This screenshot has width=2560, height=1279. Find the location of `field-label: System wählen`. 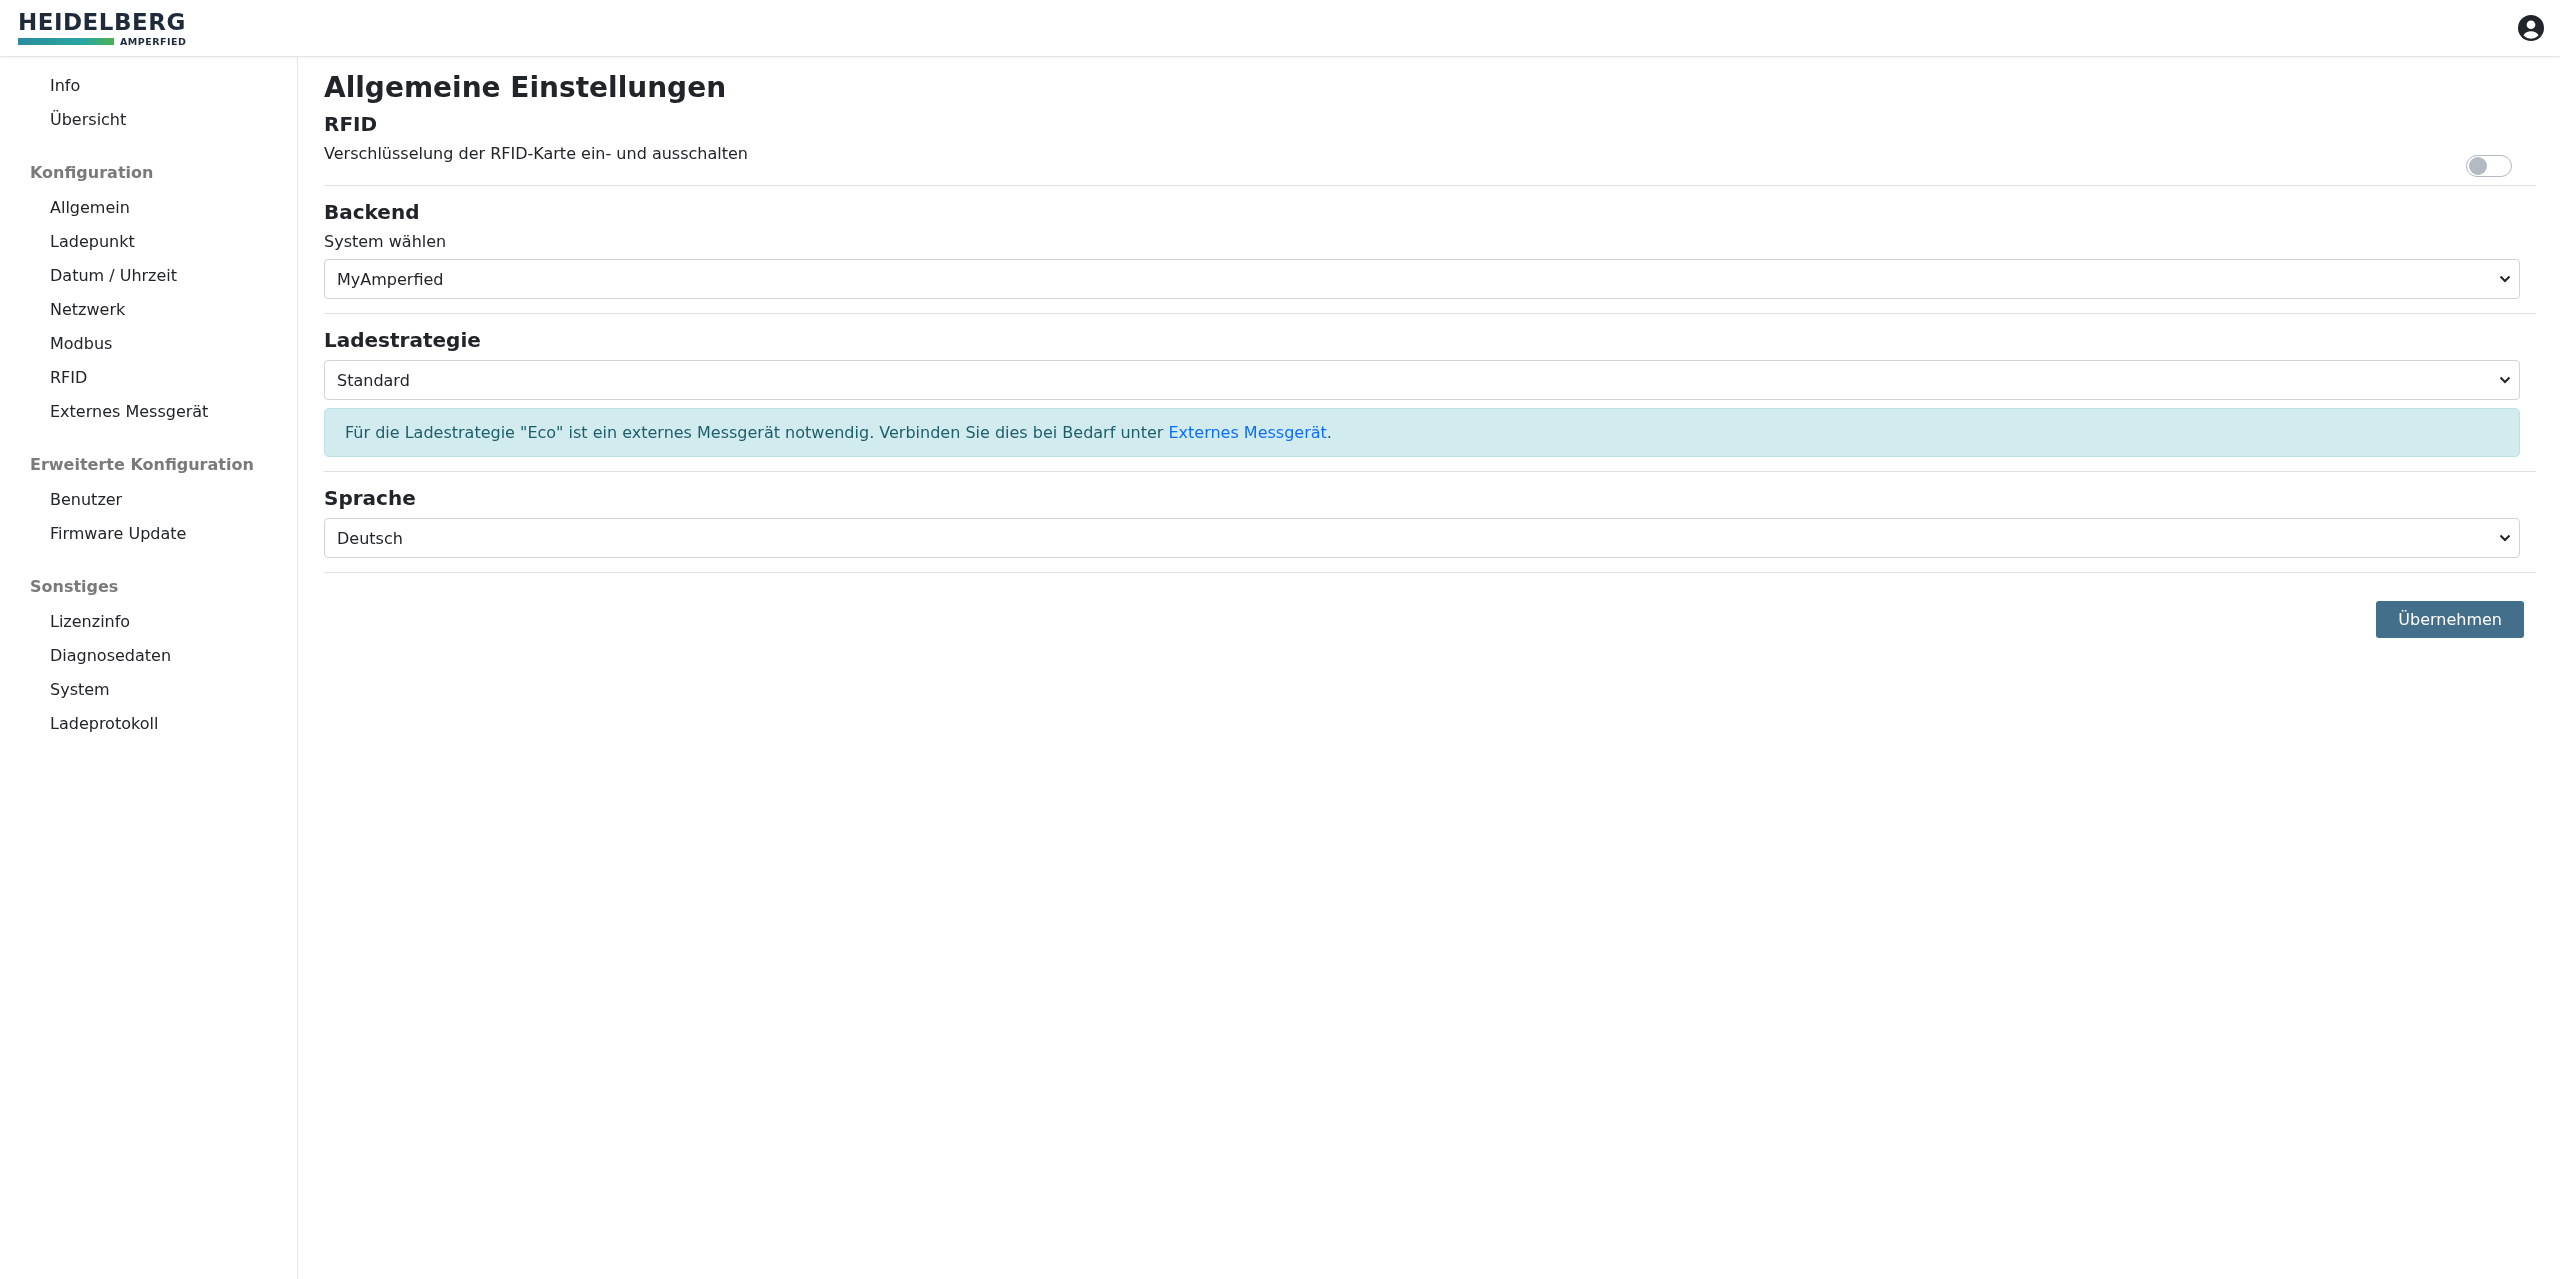

field-label: System wählen is located at coordinates (386, 241).